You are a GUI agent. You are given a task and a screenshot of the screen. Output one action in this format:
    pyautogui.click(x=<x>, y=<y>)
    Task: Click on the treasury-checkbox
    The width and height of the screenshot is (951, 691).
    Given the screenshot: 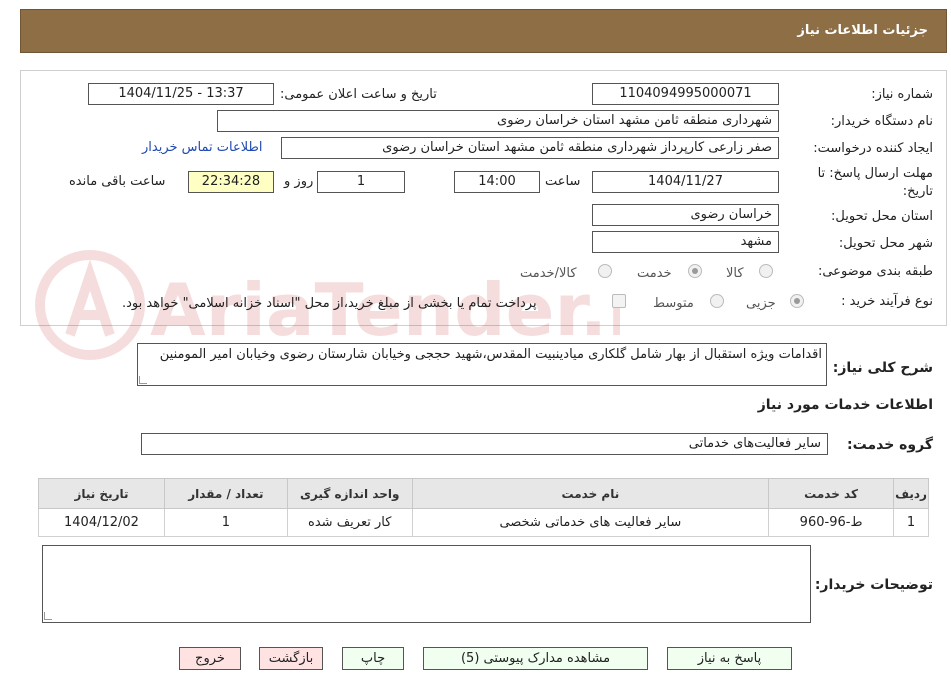 What is the action you would take?
    pyautogui.click(x=619, y=301)
    